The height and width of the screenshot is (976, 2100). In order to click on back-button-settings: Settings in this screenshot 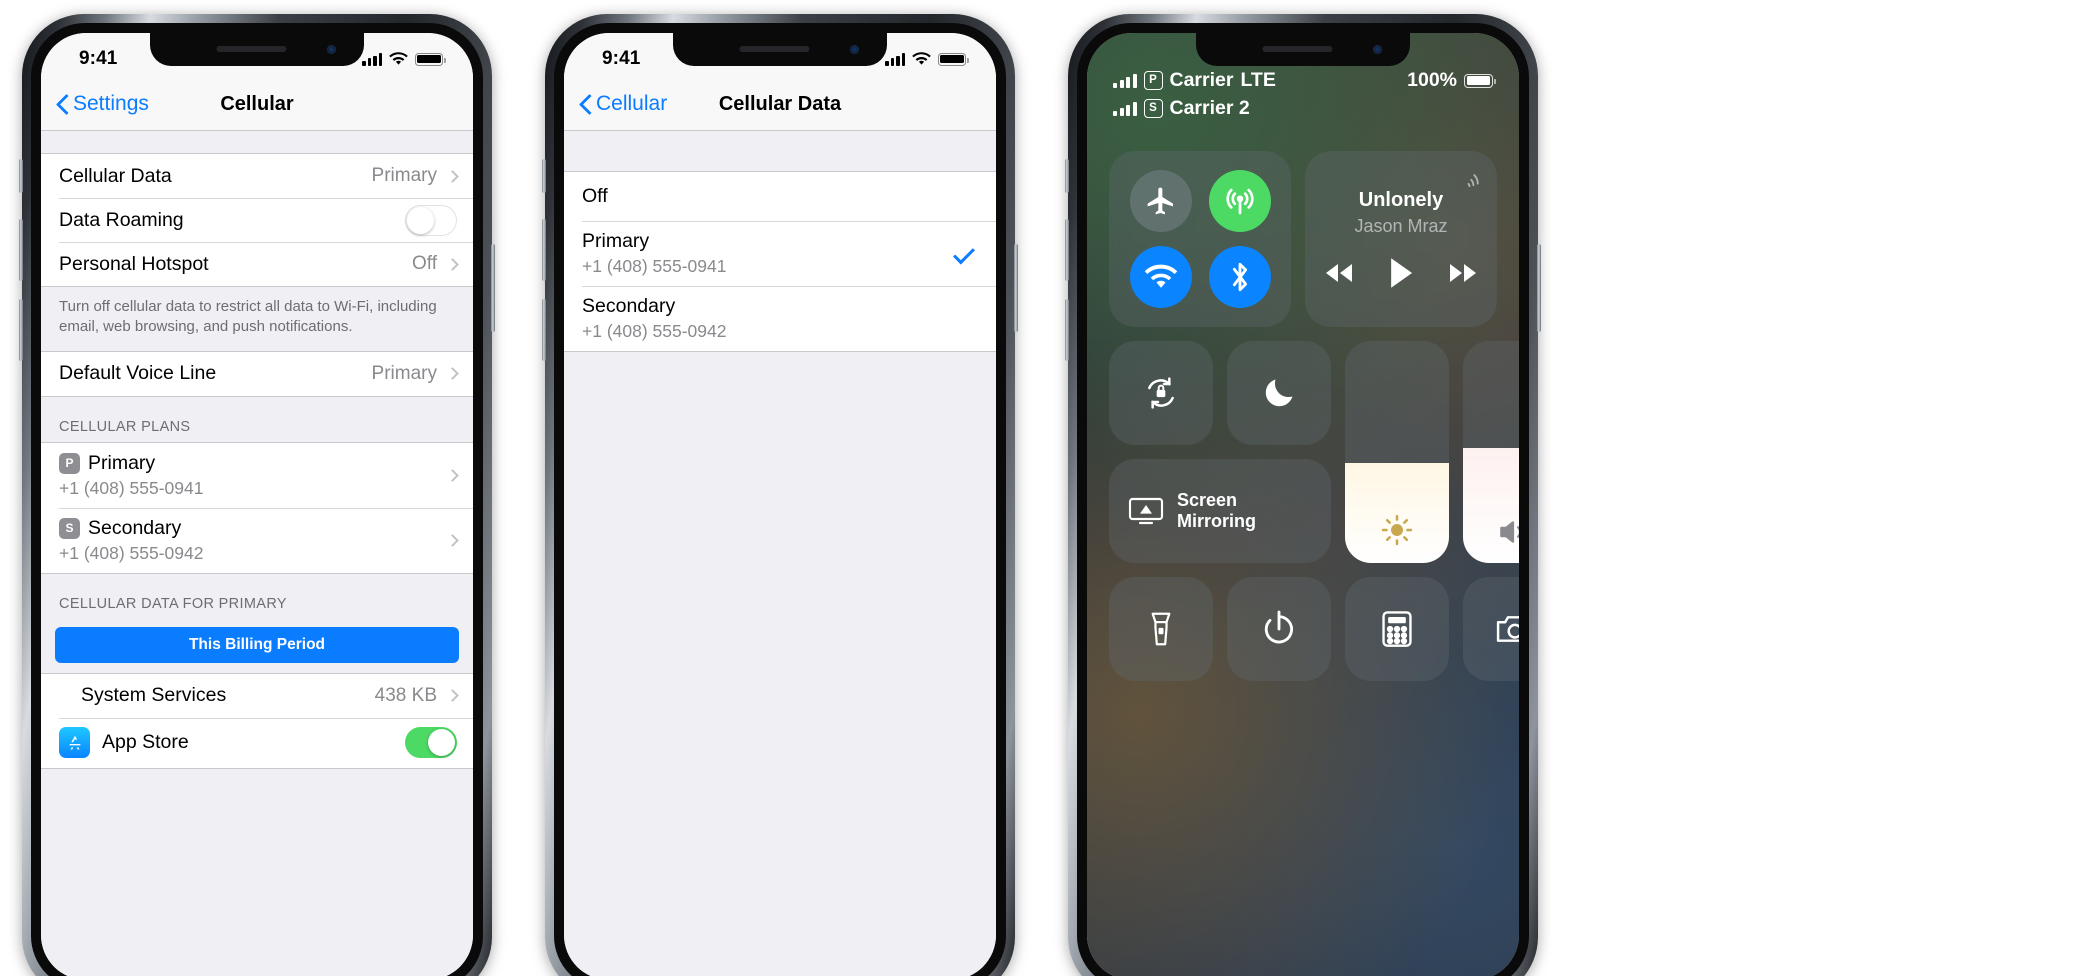, I will do `click(103, 104)`.